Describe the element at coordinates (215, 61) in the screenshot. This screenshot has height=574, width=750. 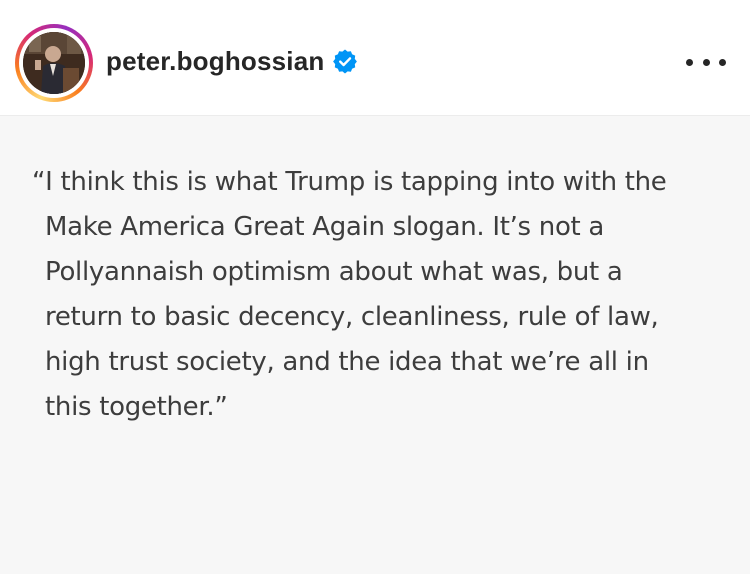
I see `username-link: peter.boghossian` at that location.